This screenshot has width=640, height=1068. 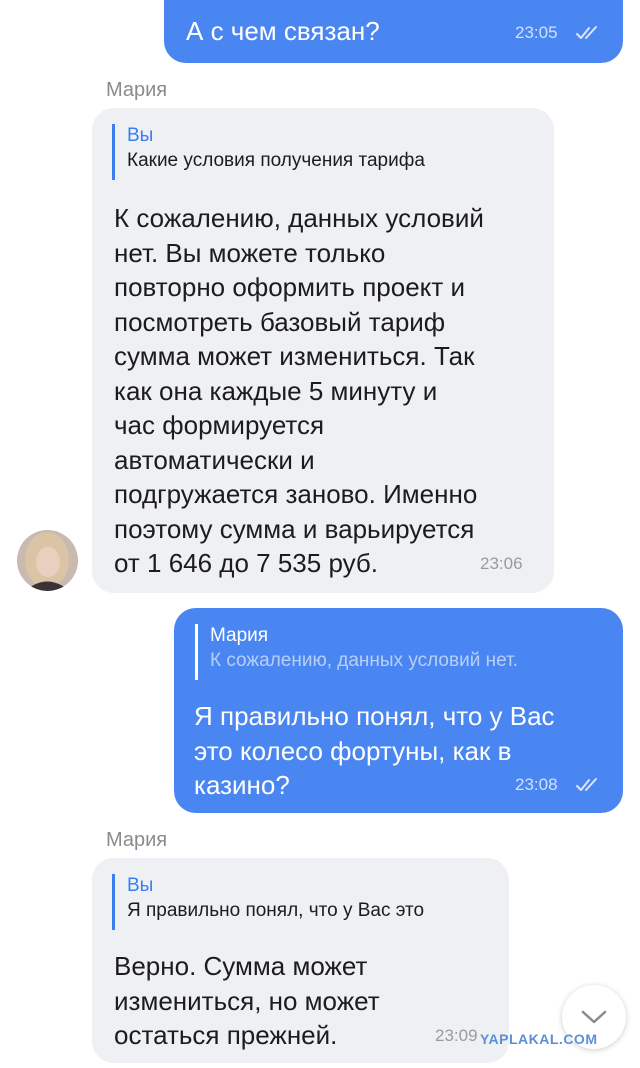 I want to click on reply-quote: Мария К сожалению, данных условий нет., so click(x=397, y=652).